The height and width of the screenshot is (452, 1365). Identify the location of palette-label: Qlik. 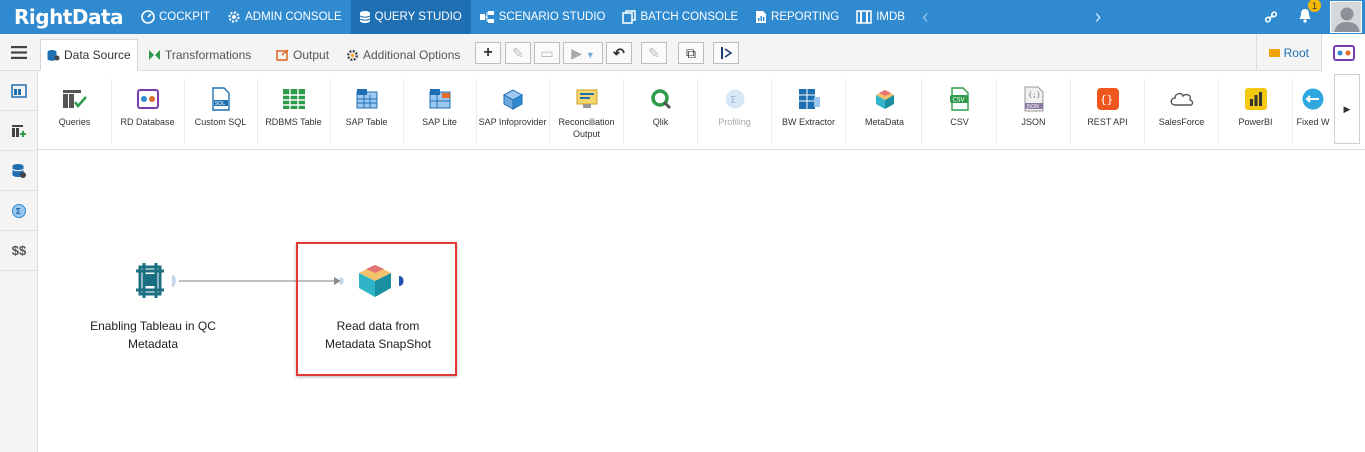
(660, 122).